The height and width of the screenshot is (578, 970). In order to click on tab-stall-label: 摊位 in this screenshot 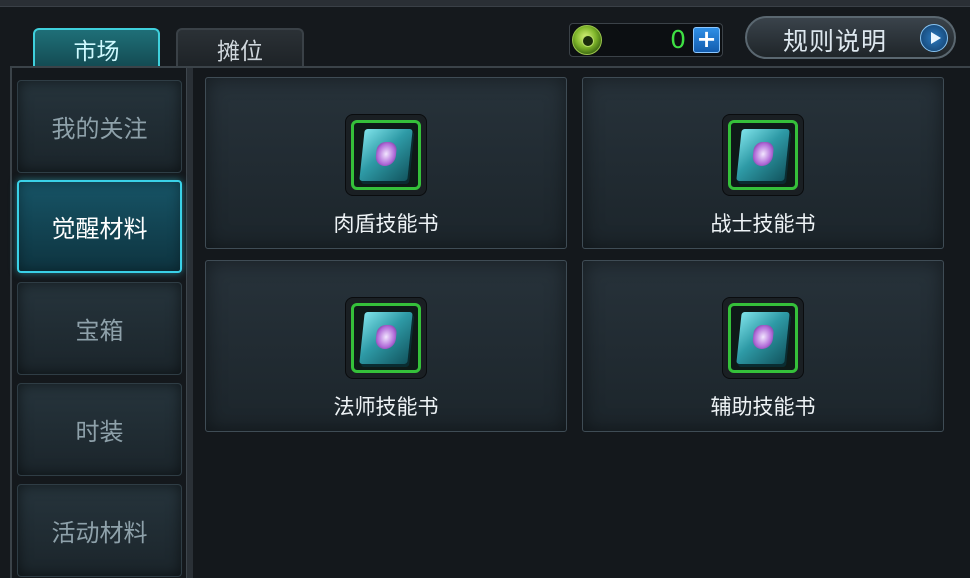, I will do `click(240, 52)`.